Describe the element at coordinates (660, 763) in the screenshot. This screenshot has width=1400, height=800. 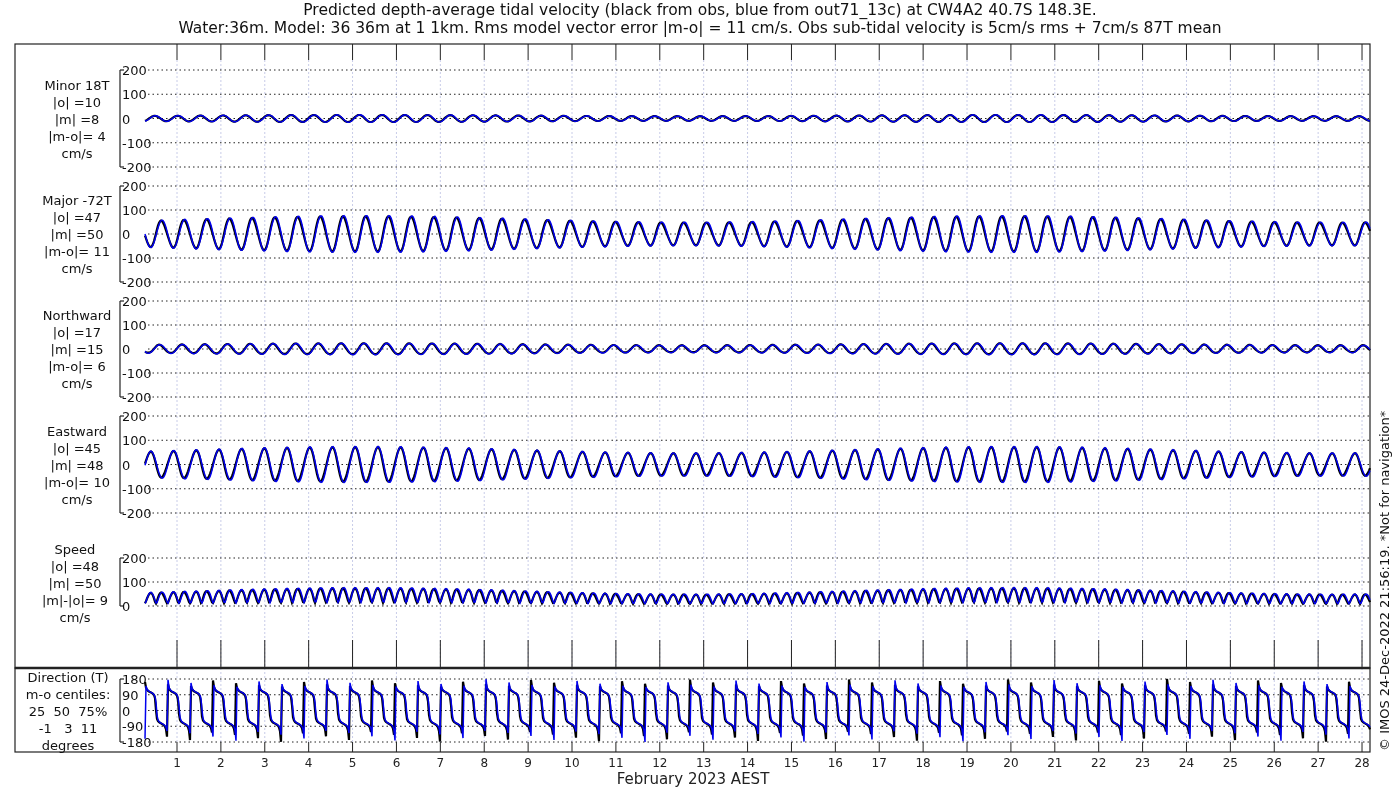
I see `x-tick-label: 12` at that location.